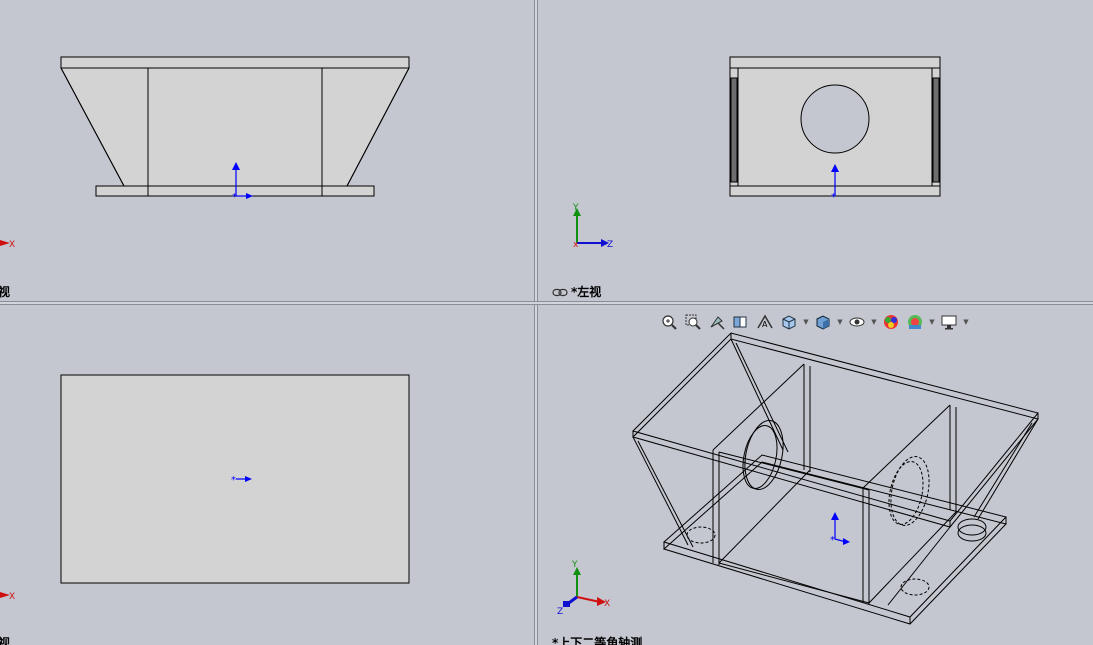 The height and width of the screenshot is (645, 1093). Describe the element at coordinates (586, 292) in the screenshot. I see `view-label-left-text: *左视` at that location.